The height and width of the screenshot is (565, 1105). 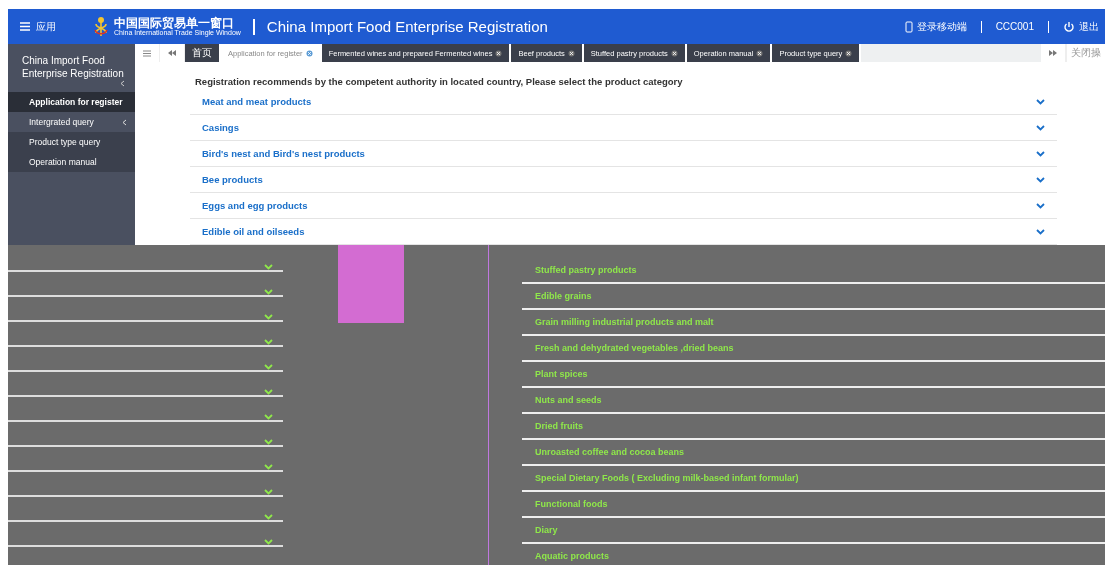 What do you see at coordinates (407, 26) in the screenshot?
I see `app-title: China Import Food Enterprise Registration` at bounding box center [407, 26].